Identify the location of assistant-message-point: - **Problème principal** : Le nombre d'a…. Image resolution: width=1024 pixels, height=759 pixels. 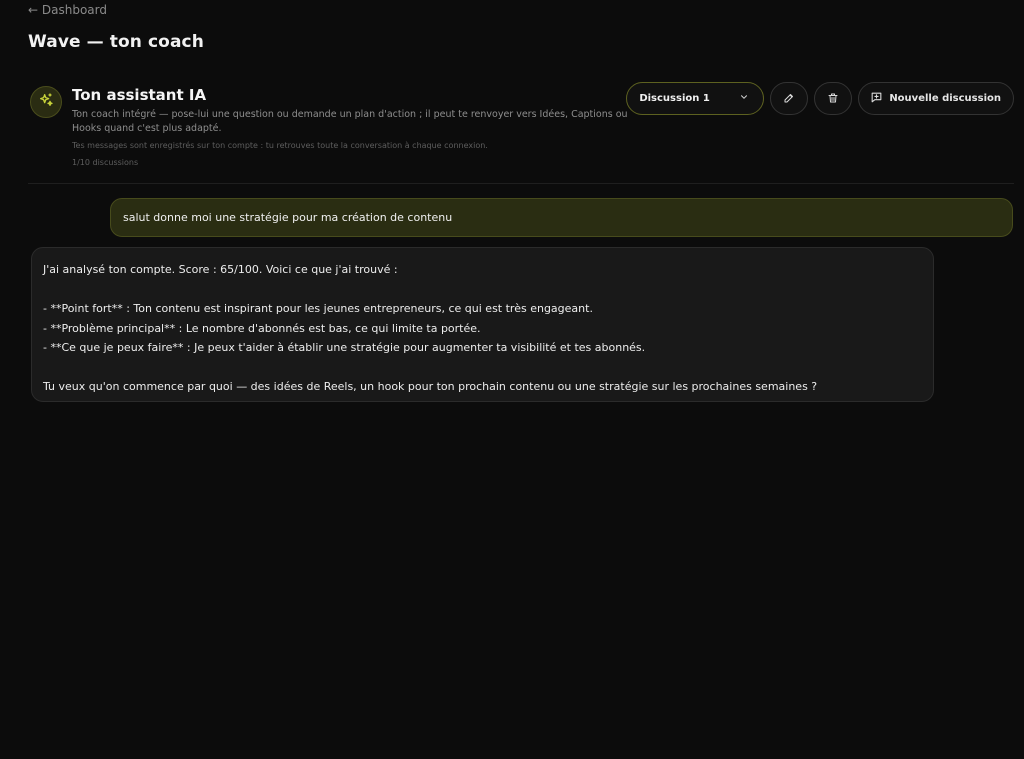
(262, 328).